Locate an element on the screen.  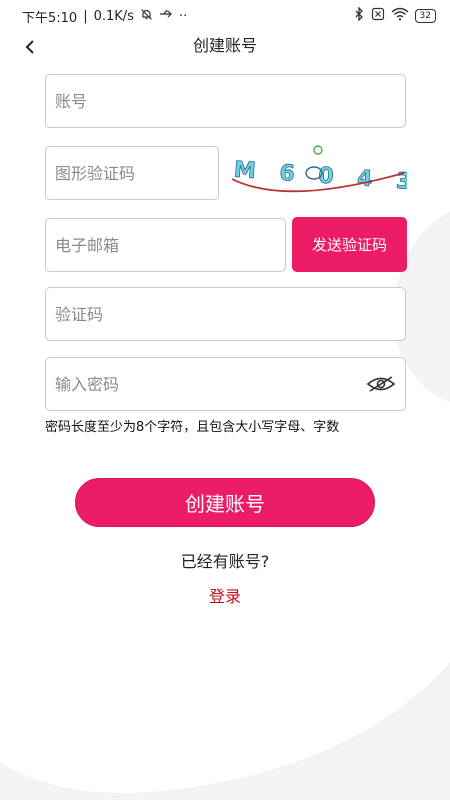
captcha-graphic: M 6 0 4 3 is located at coordinates (326, 170).